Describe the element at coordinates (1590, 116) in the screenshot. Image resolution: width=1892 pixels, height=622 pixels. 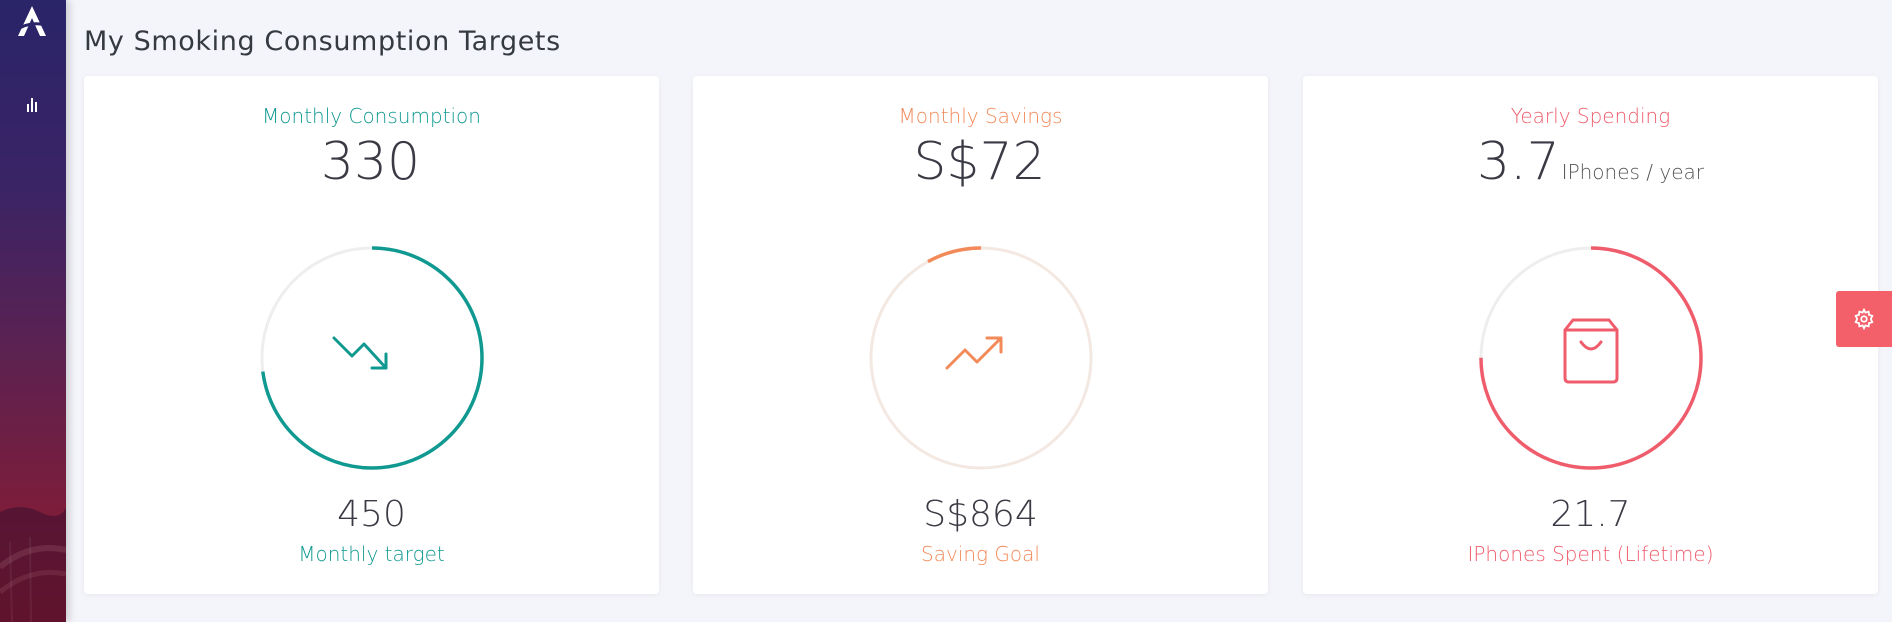
I see `card-label: Yearly Spending` at that location.